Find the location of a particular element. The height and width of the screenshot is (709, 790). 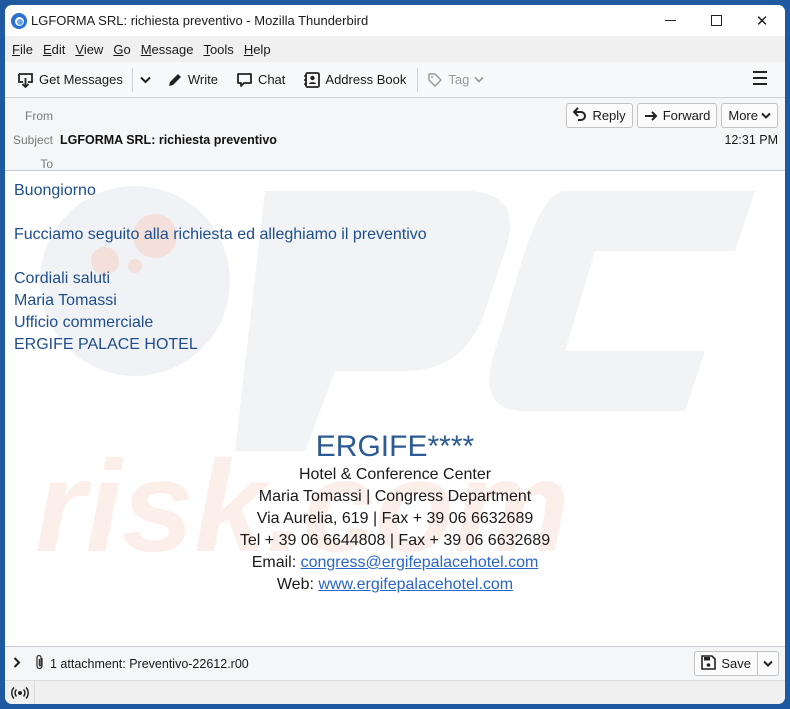

signature-person: Maria Tomassi | Congress Department is located at coordinates (395, 496).